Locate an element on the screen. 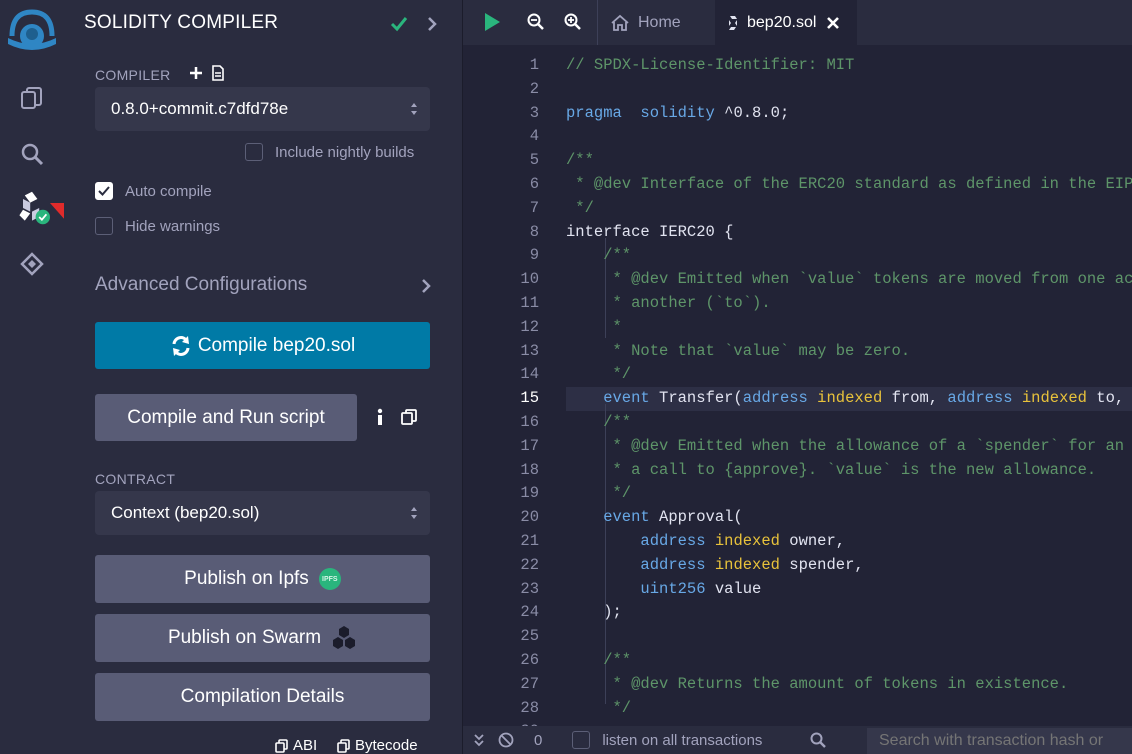 The width and height of the screenshot is (1132, 754). editor-tabbar: Home bep20.sol is located at coordinates (797, 22).